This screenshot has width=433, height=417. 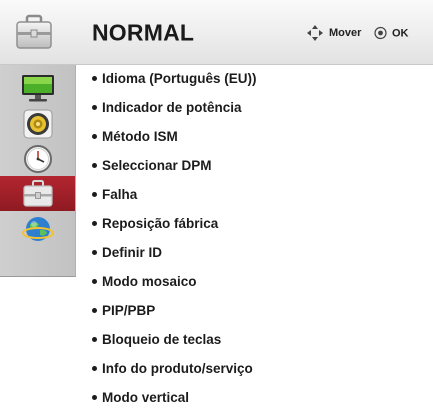 I want to click on menu-item-set-id: Definir ID, so click(x=254, y=252).